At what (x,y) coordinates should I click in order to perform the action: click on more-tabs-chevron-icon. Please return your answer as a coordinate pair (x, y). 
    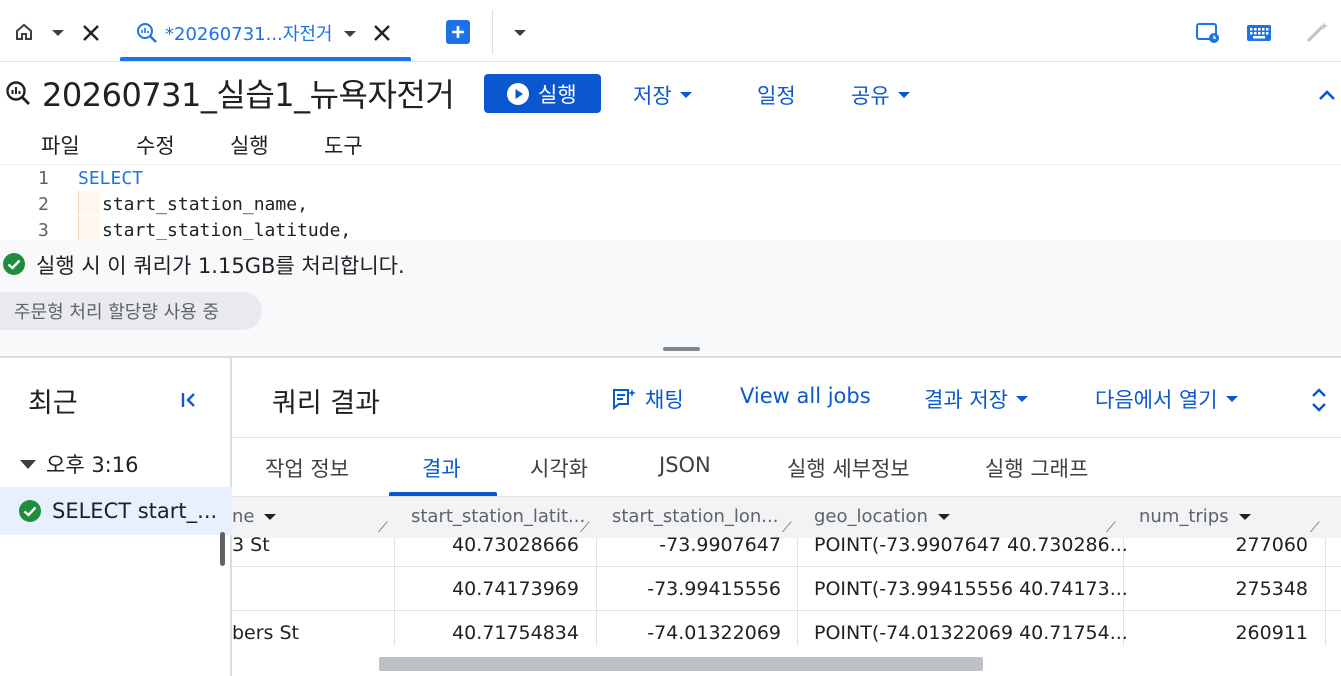
    Looking at the image, I should click on (520, 33).